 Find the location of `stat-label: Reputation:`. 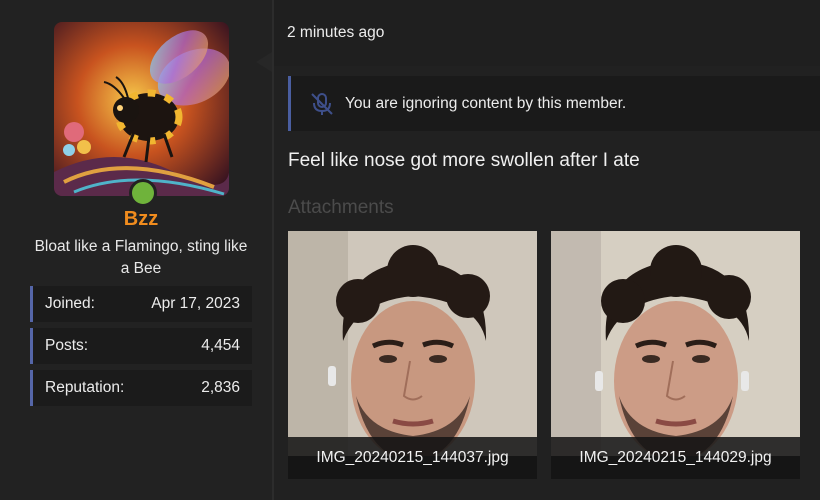

stat-label: Reputation: is located at coordinates (85, 387).